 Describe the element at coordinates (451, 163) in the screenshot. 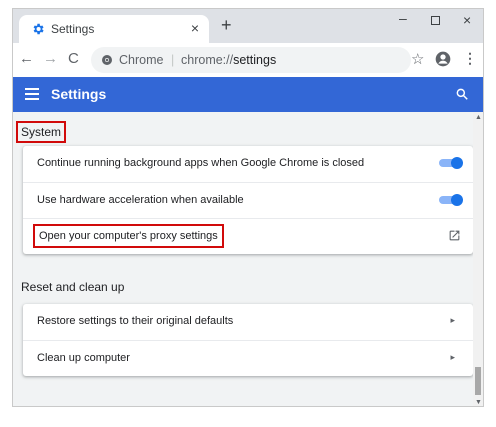

I see `background-apps-toggle` at that location.